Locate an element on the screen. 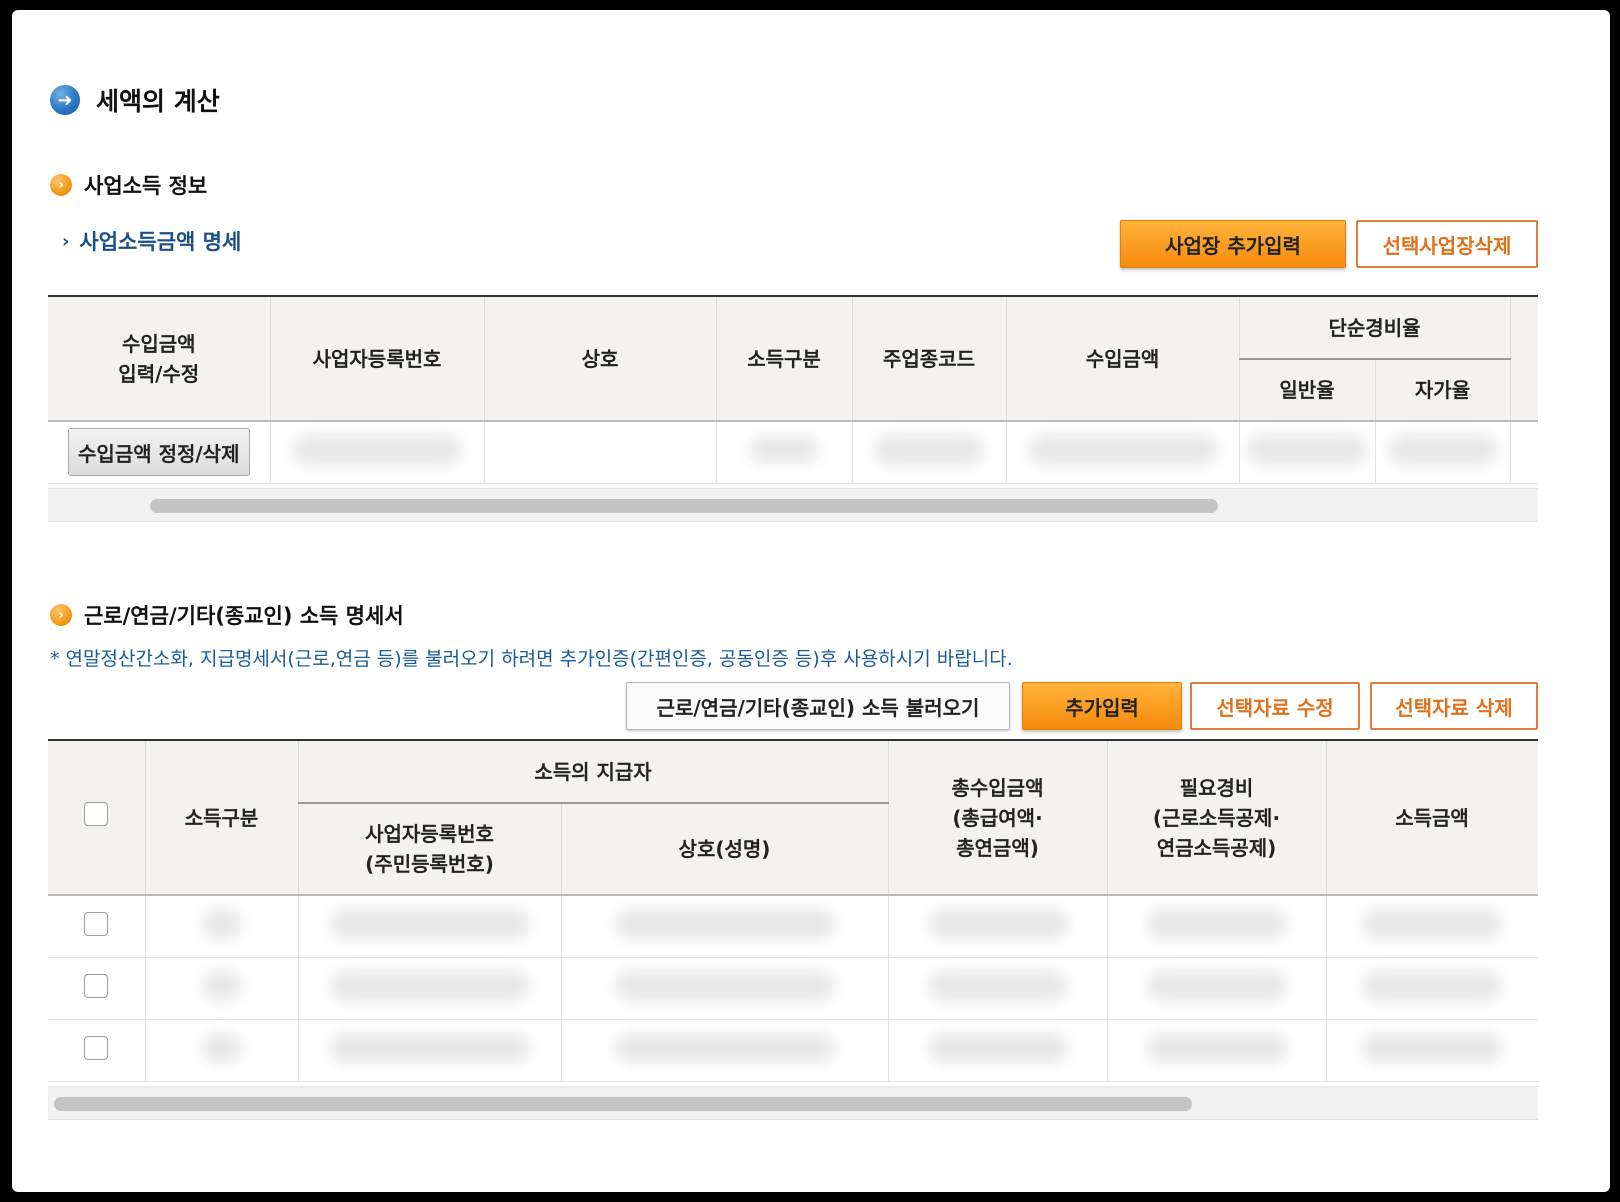 The image size is (1620, 1202). col-total-line1: 총수입금액 is located at coordinates (997, 787).